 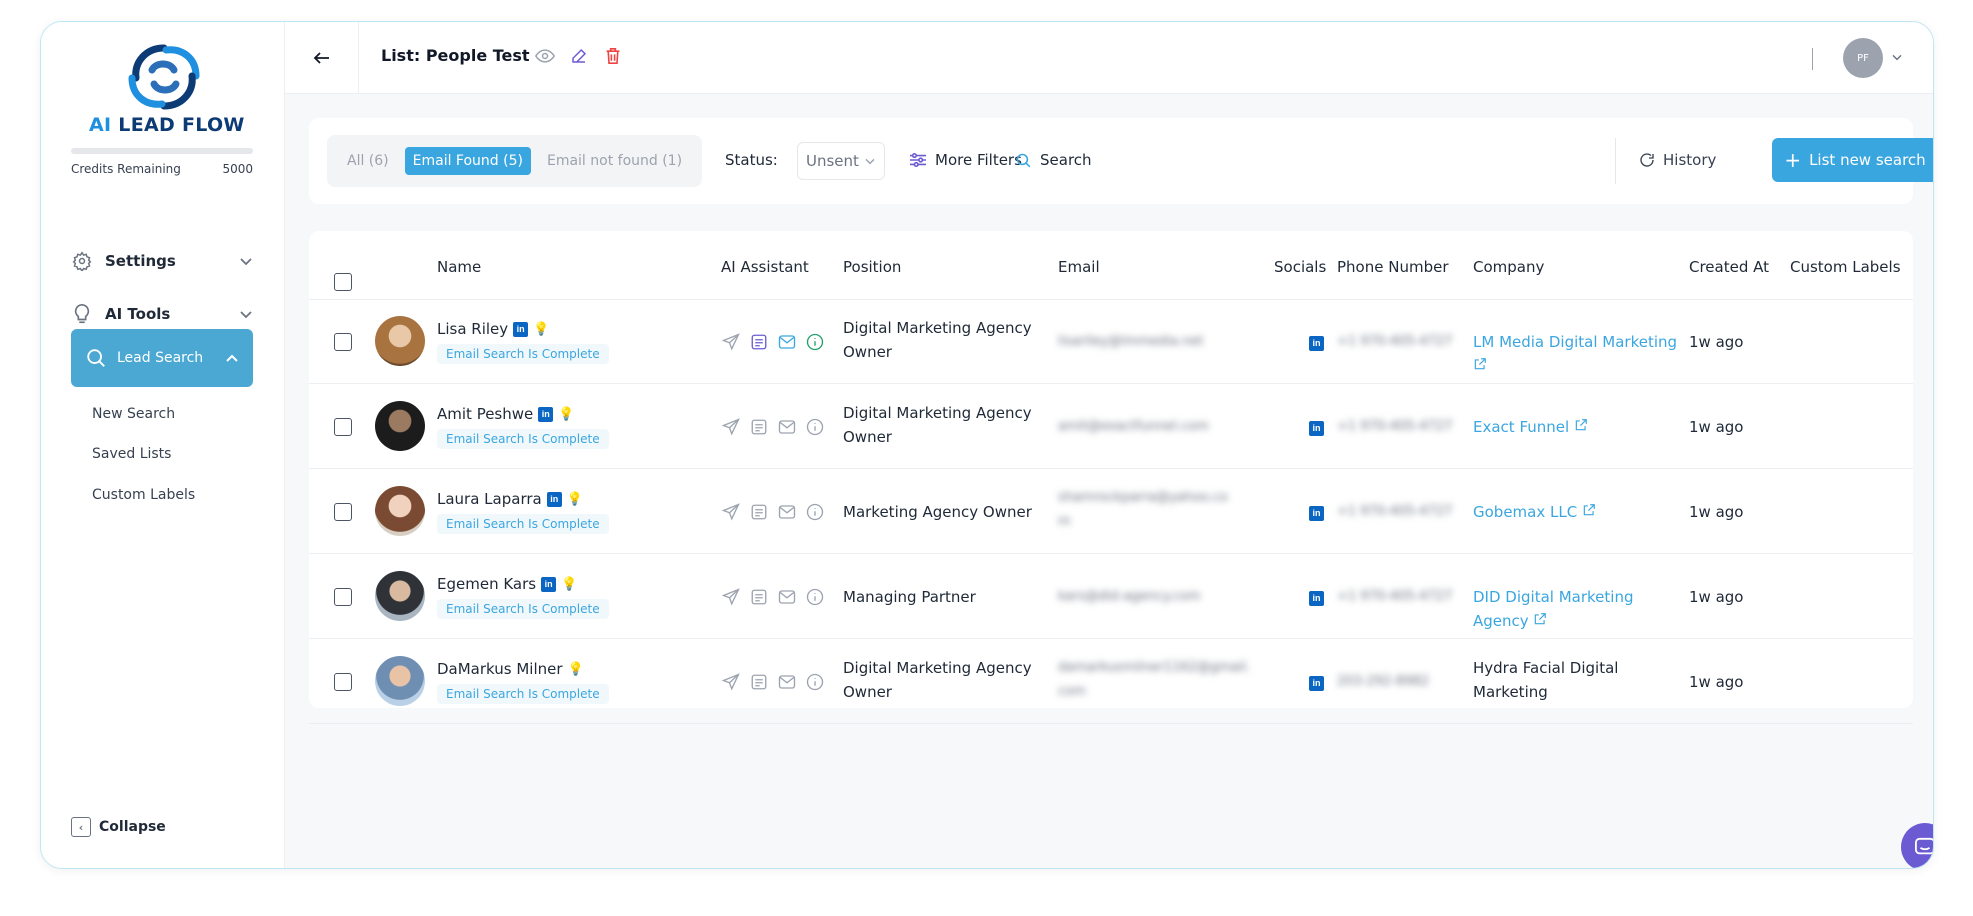 I want to click on column-header-created-at: Created At, so click(x=1729, y=267).